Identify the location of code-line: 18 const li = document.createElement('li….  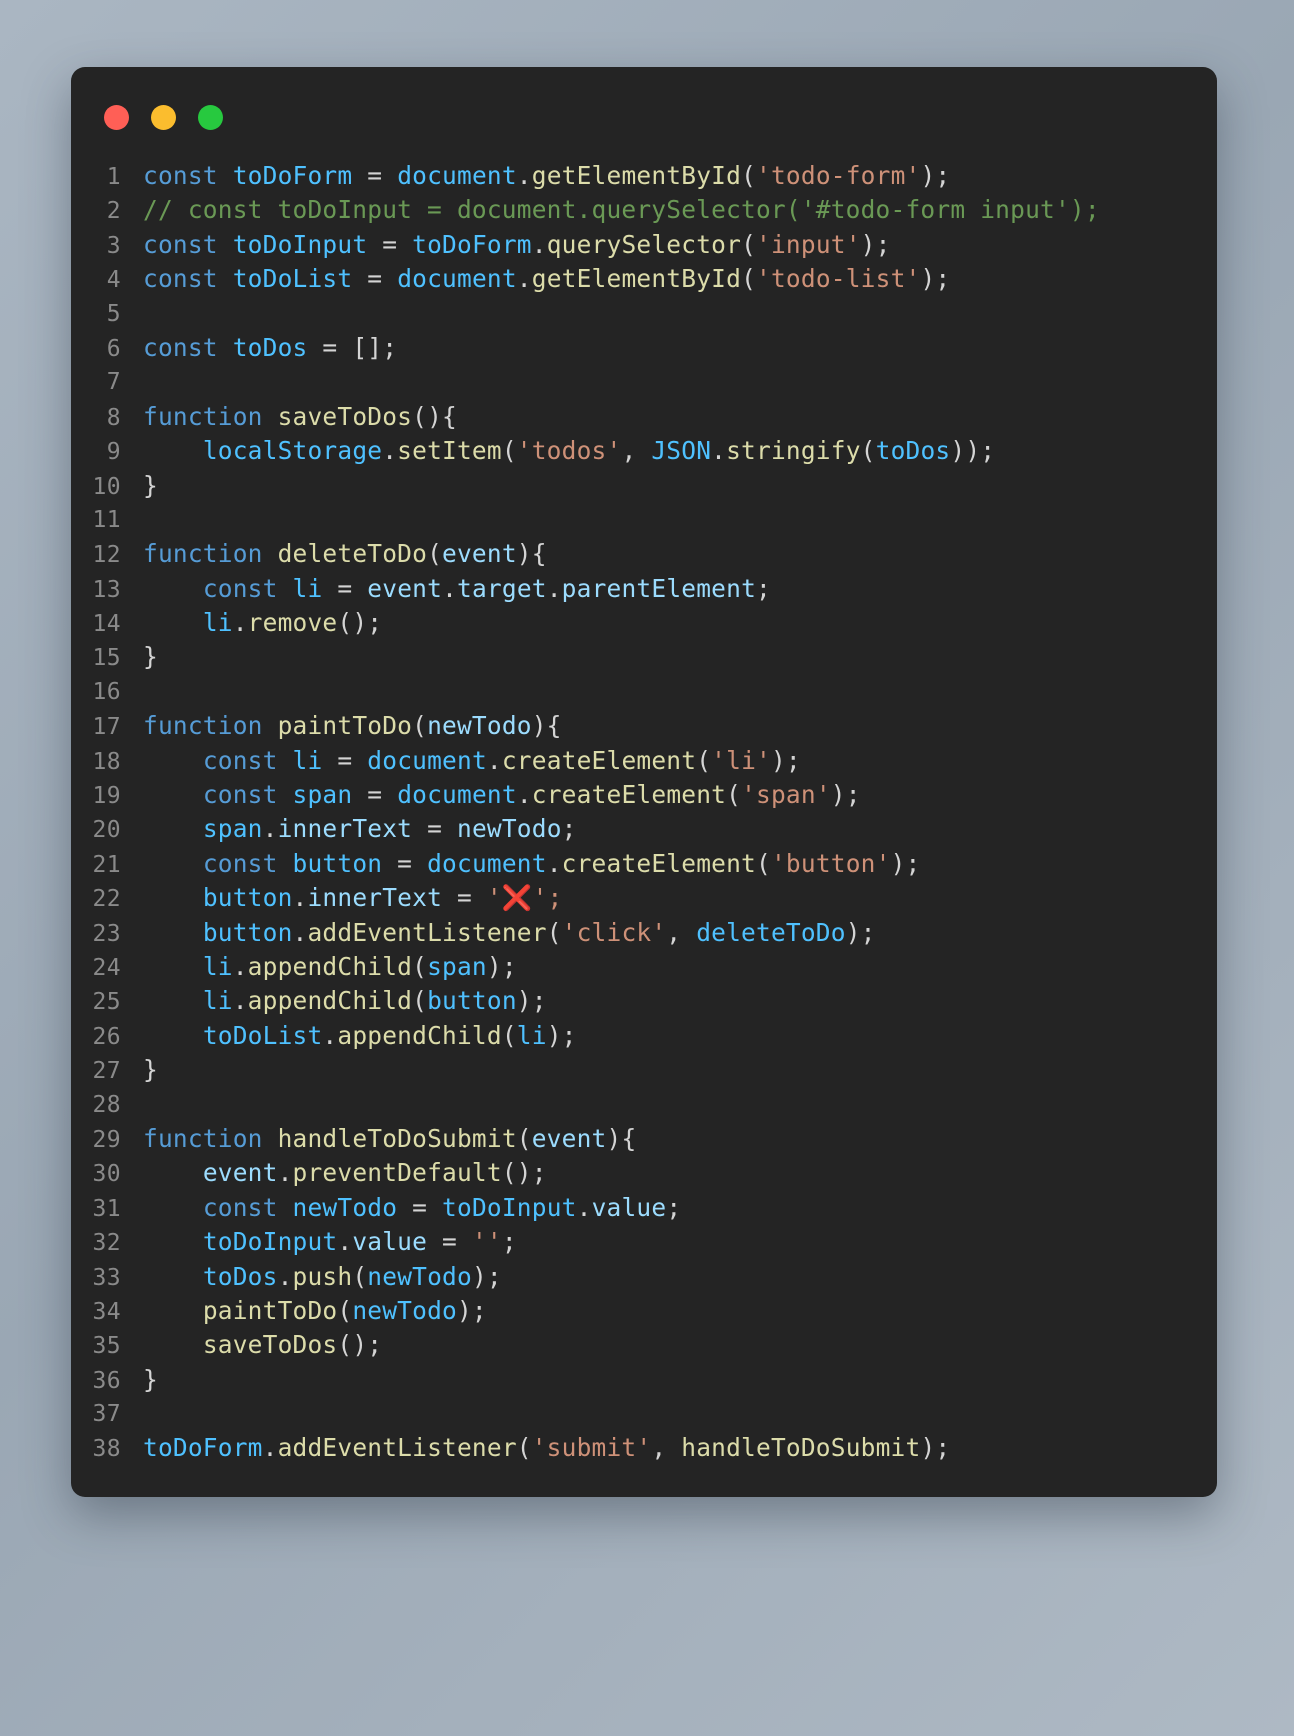
(644, 761).